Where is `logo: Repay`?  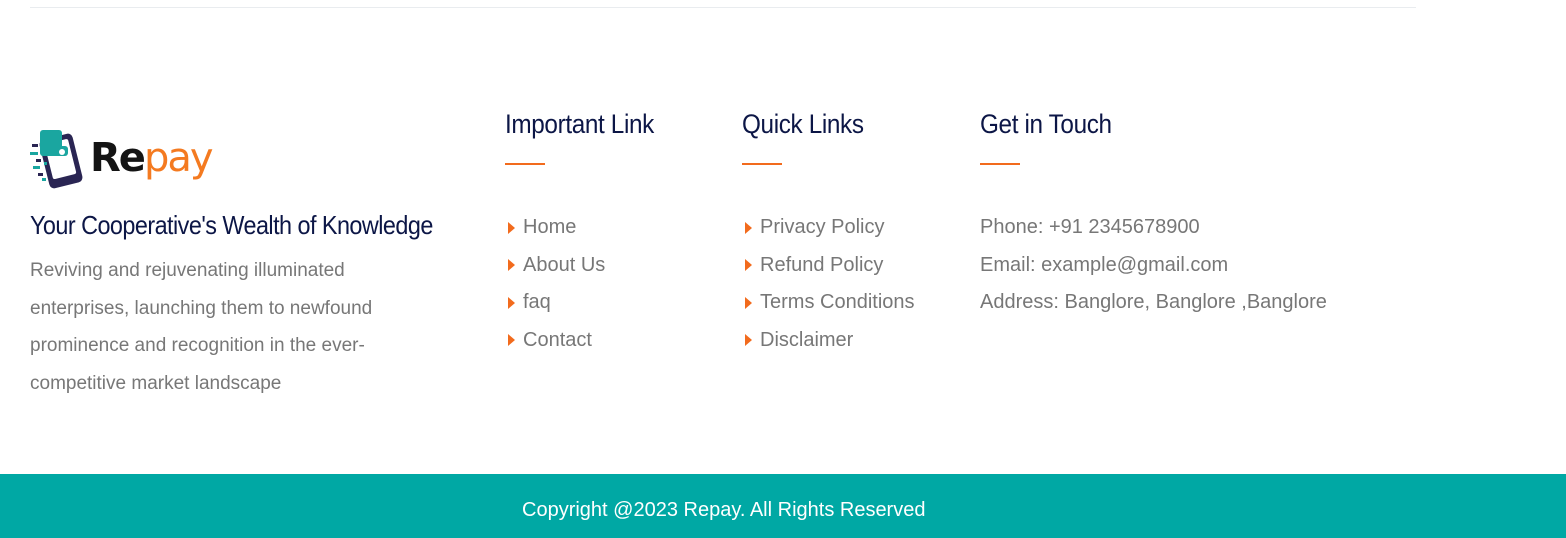
logo: Repay is located at coordinates (240, 158).